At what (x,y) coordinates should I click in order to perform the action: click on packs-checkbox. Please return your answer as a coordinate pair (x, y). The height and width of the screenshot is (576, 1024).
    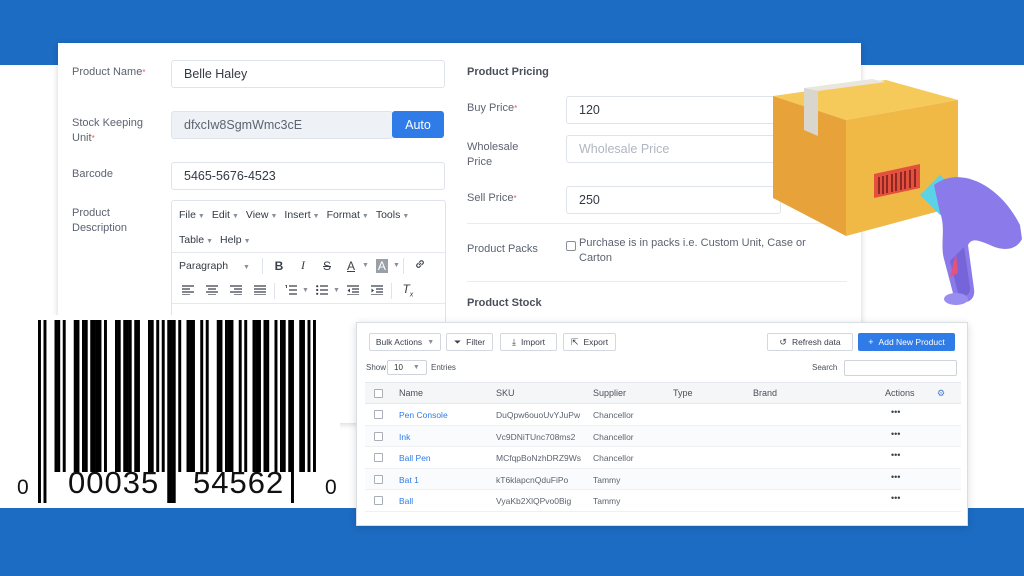
    Looking at the image, I should click on (571, 246).